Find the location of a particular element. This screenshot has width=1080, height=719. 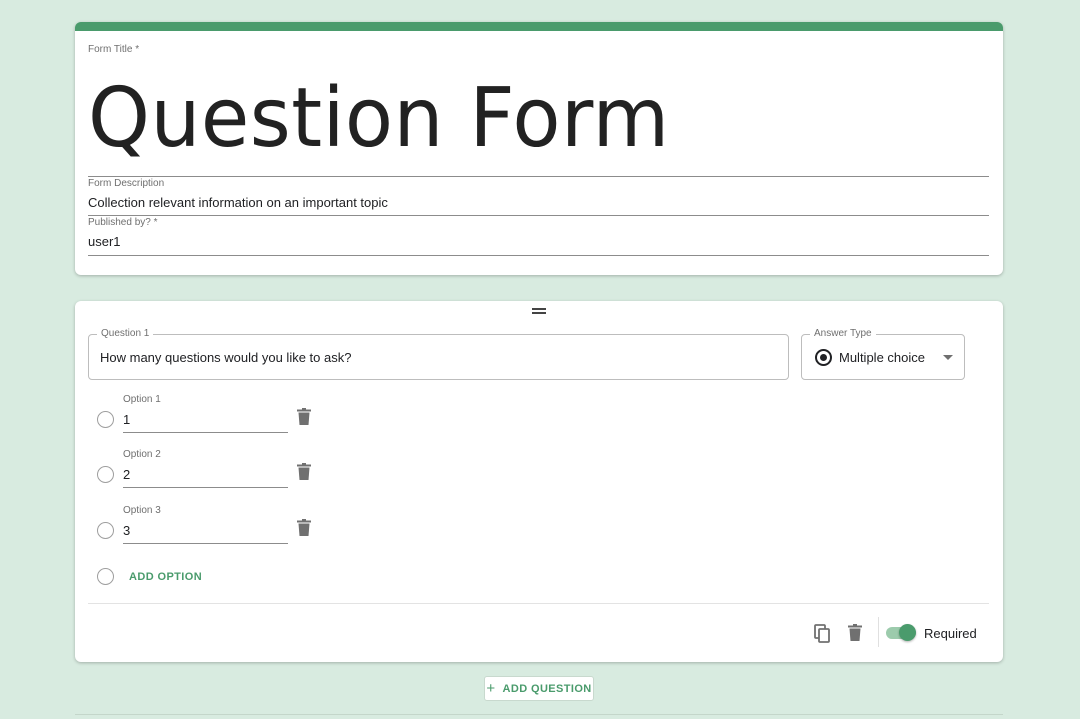

published-by-underline is located at coordinates (538, 255).